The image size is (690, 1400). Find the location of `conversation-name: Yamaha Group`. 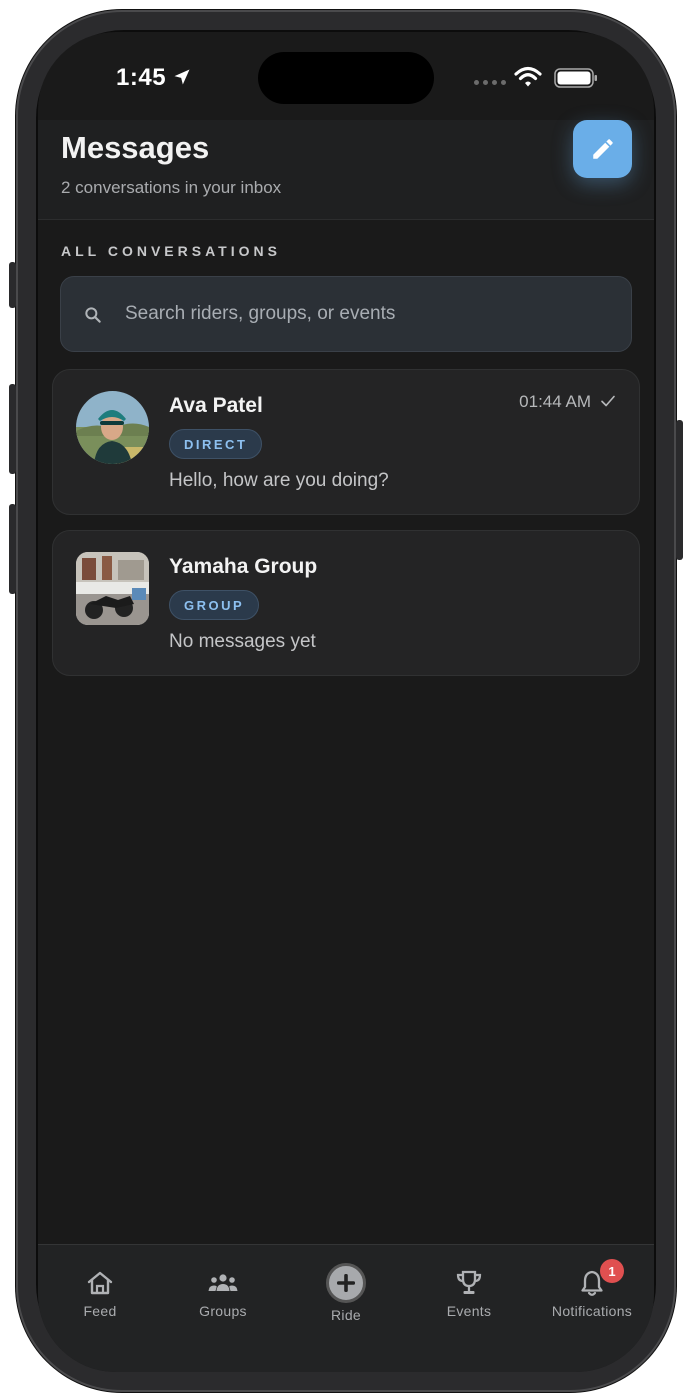

conversation-name: Yamaha Group is located at coordinates (243, 566).